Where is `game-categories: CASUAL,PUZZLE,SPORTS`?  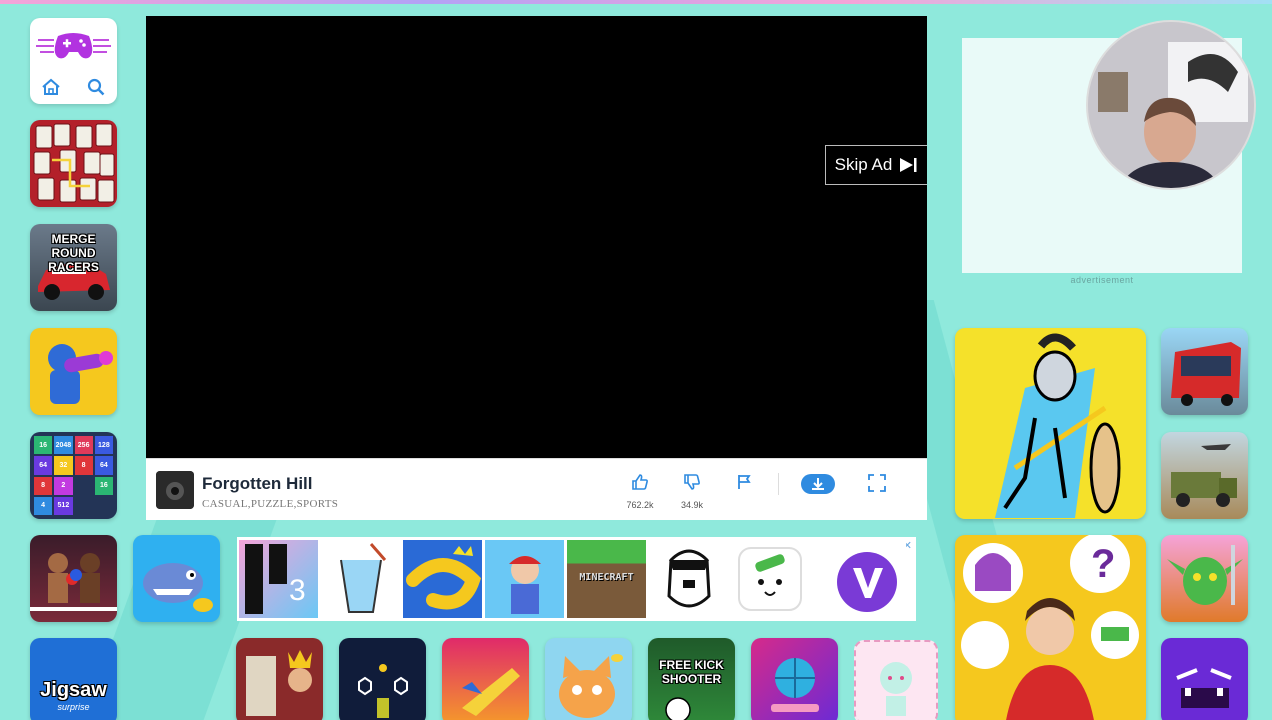 game-categories: CASUAL,PUZZLE,SPORTS is located at coordinates (270, 504).